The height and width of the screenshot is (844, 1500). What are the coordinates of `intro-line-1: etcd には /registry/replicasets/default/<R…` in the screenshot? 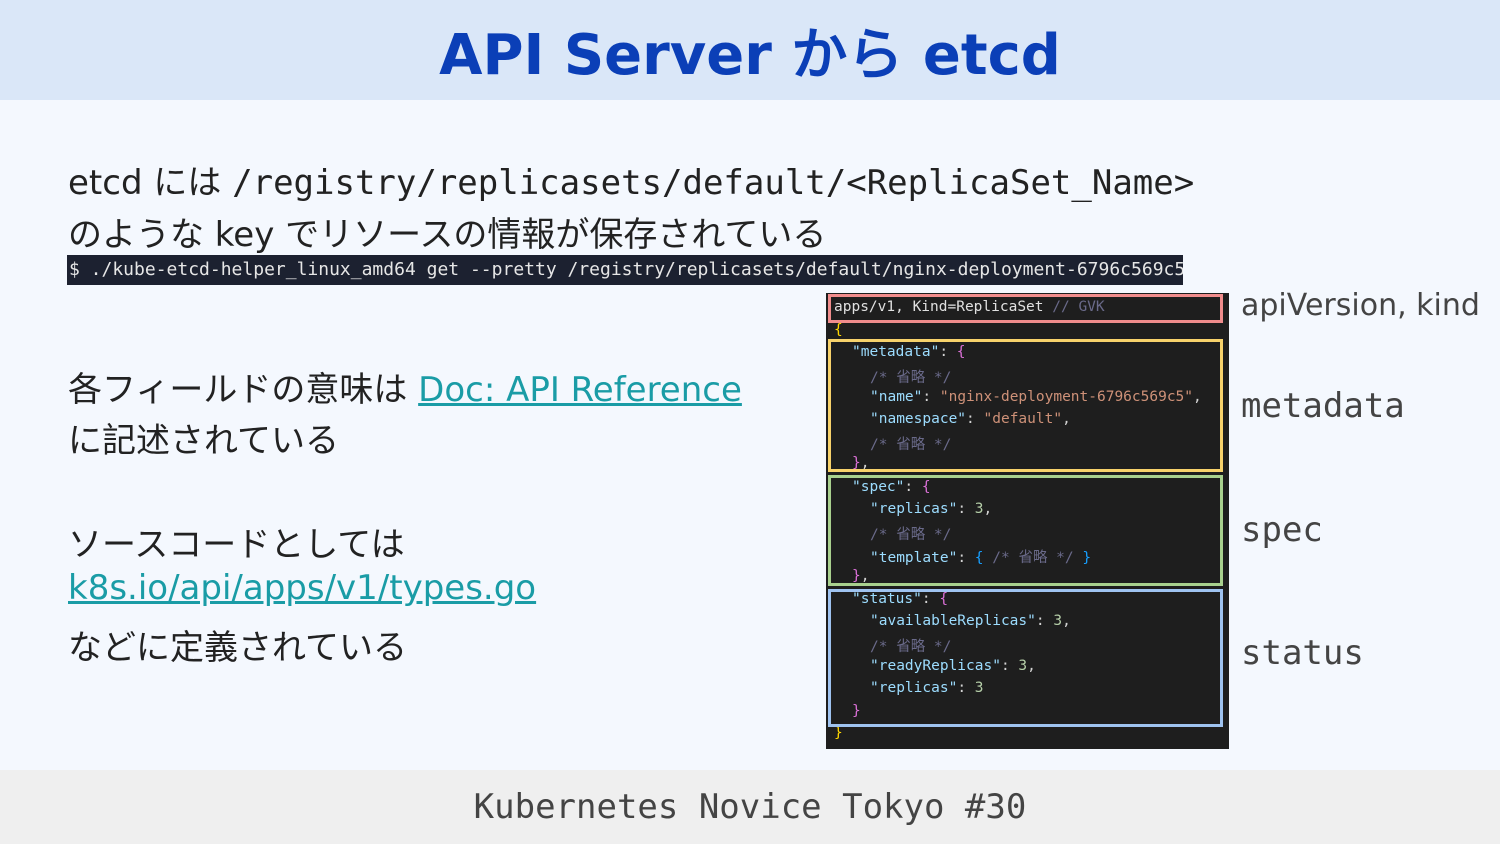 It's located at (631, 179).